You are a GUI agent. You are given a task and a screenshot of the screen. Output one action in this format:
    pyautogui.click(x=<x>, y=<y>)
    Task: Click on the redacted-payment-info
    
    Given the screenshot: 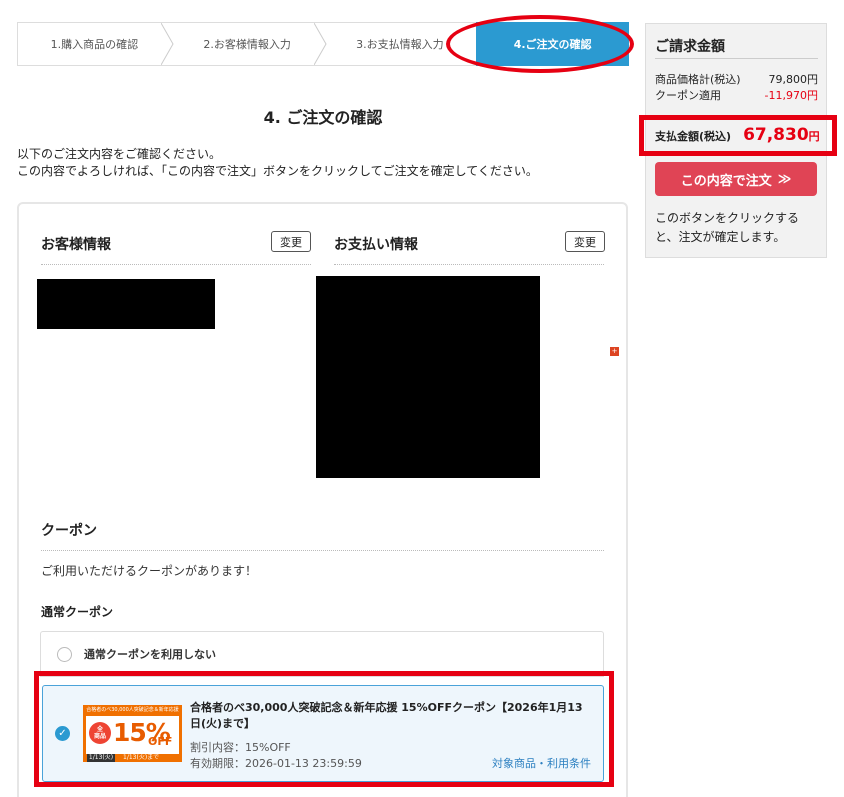 What is the action you would take?
    pyautogui.click(x=428, y=377)
    